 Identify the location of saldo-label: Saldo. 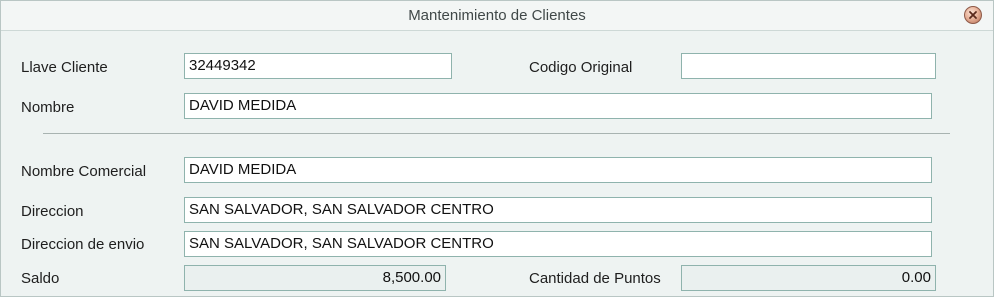
(40, 278).